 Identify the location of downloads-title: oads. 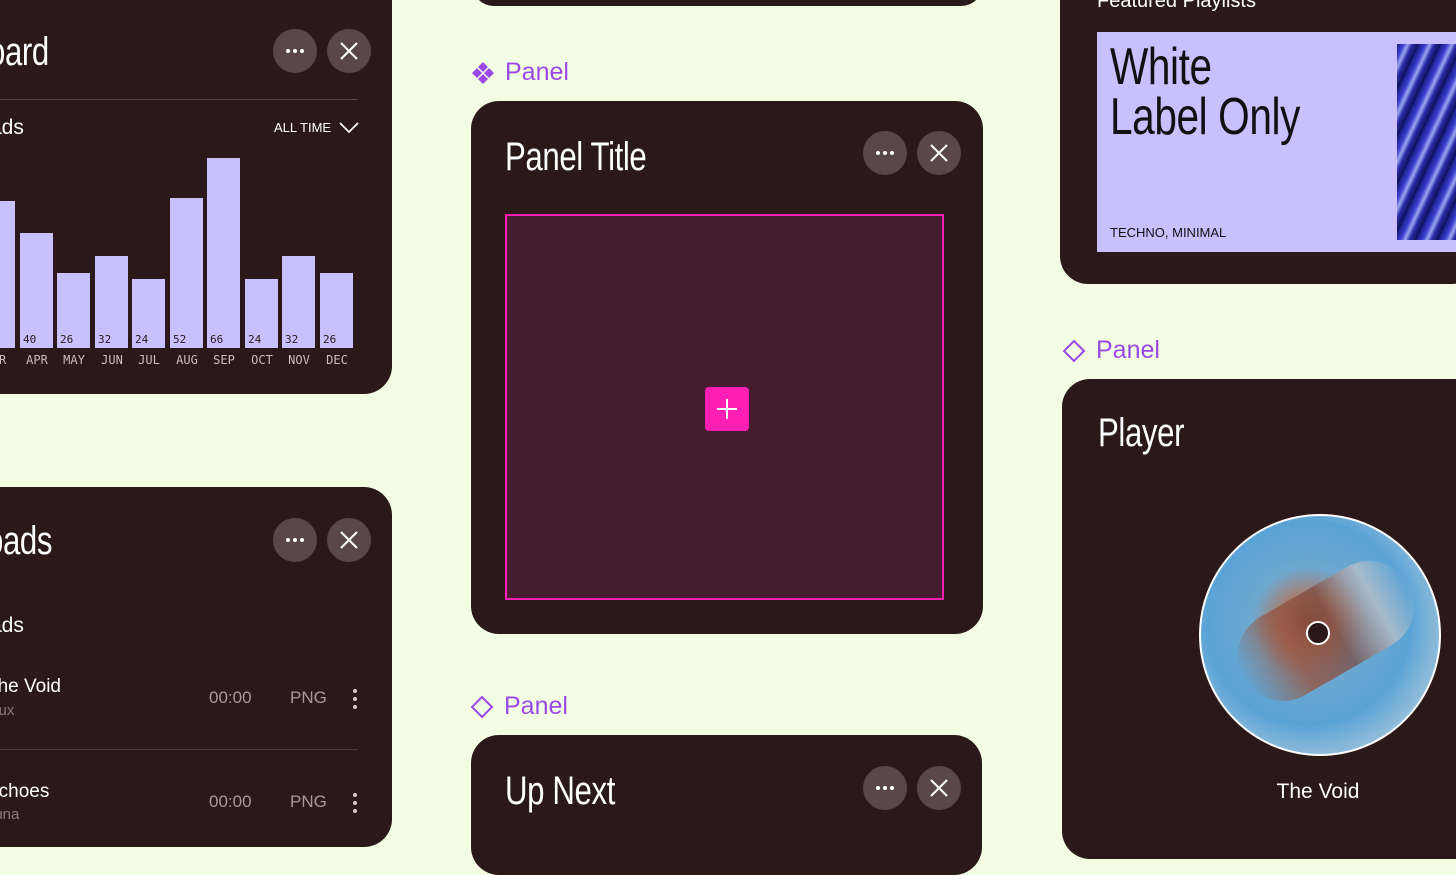
(26, 541).